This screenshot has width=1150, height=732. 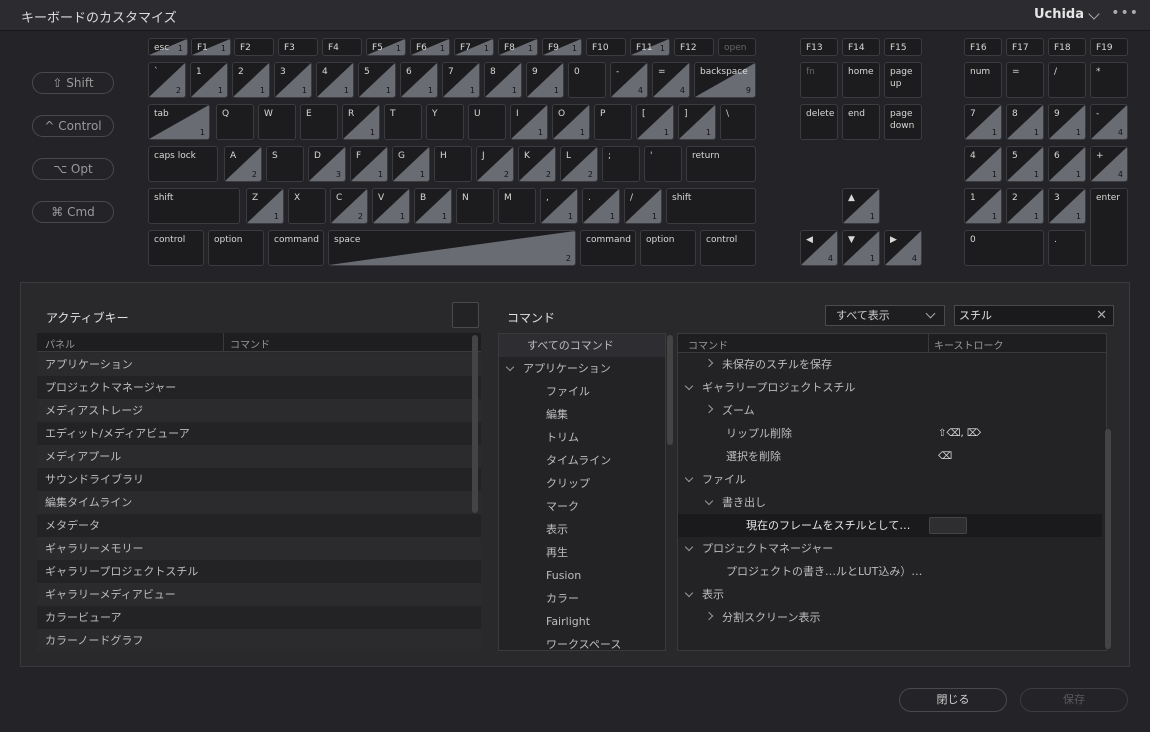 What do you see at coordinates (251, 80) in the screenshot?
I see `keyboard-key: 12` at bounding box center [251, 80].